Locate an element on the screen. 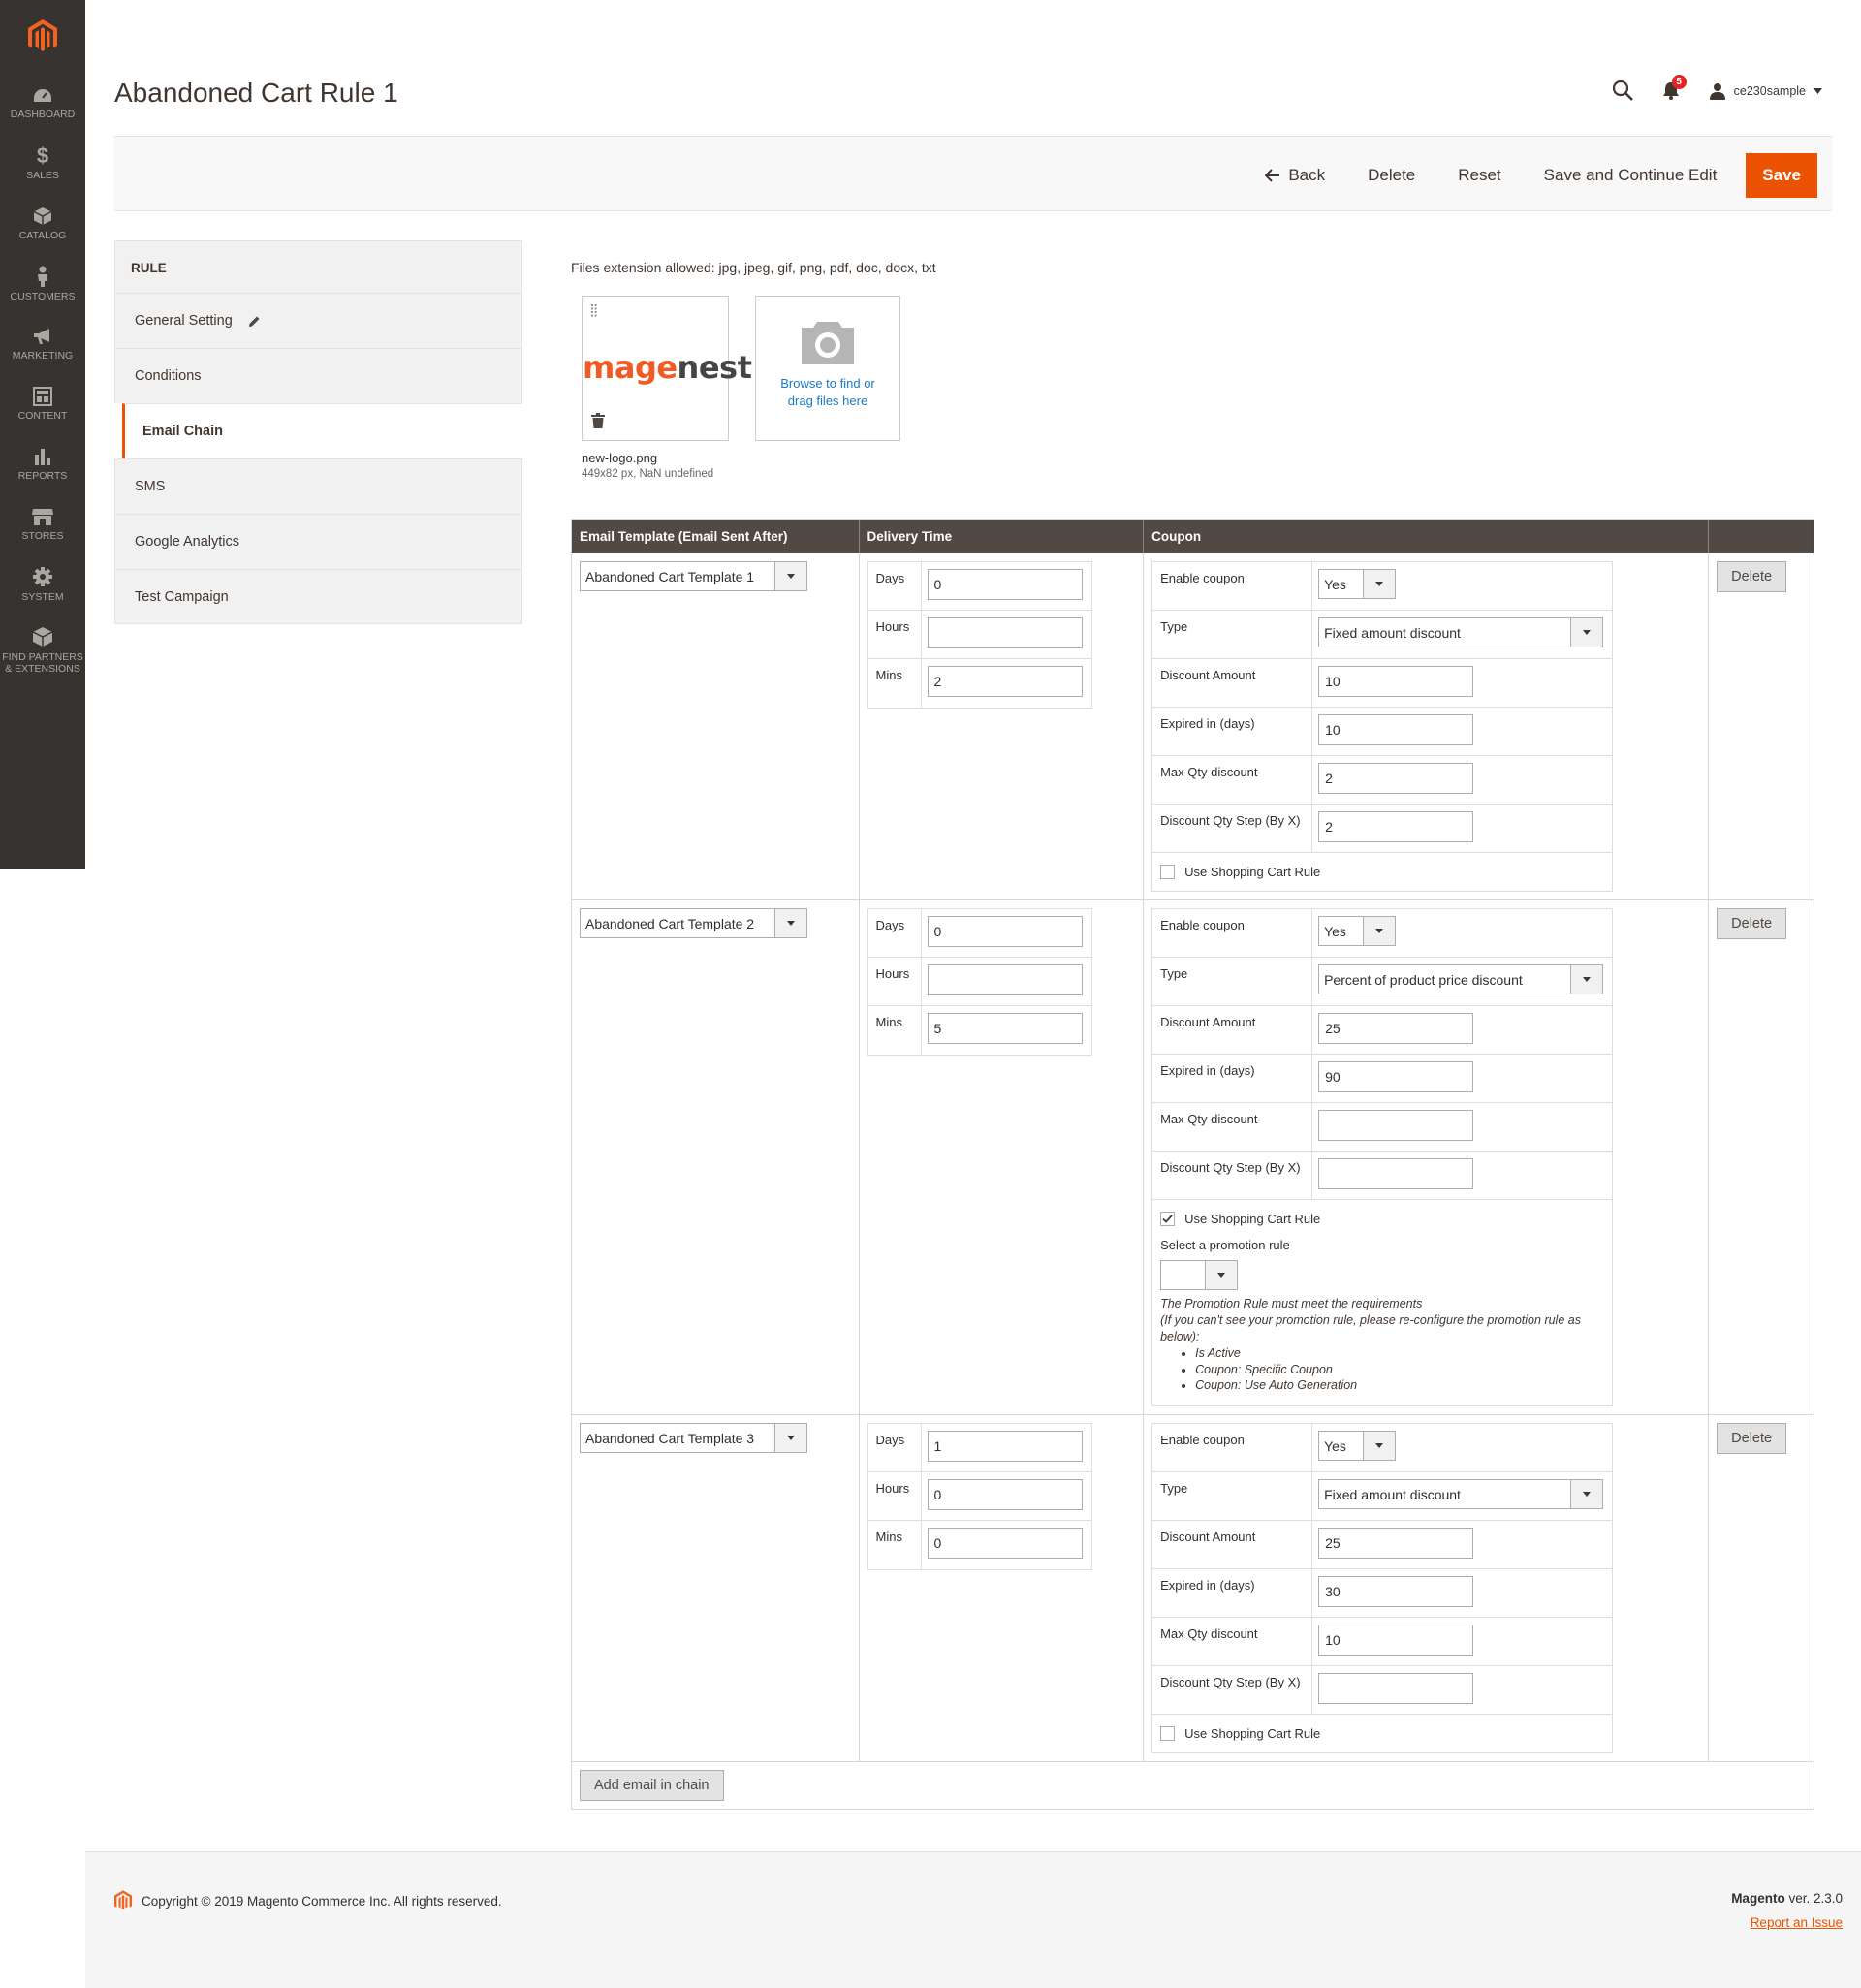  user-icon is located at coordinates (1717, 91).